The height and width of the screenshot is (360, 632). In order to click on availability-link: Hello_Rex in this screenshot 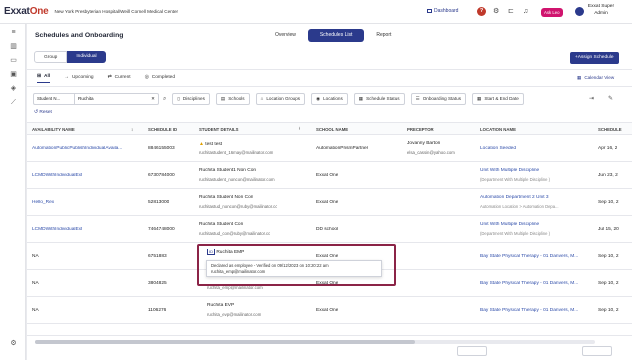, I will do `click(43, 202)`.